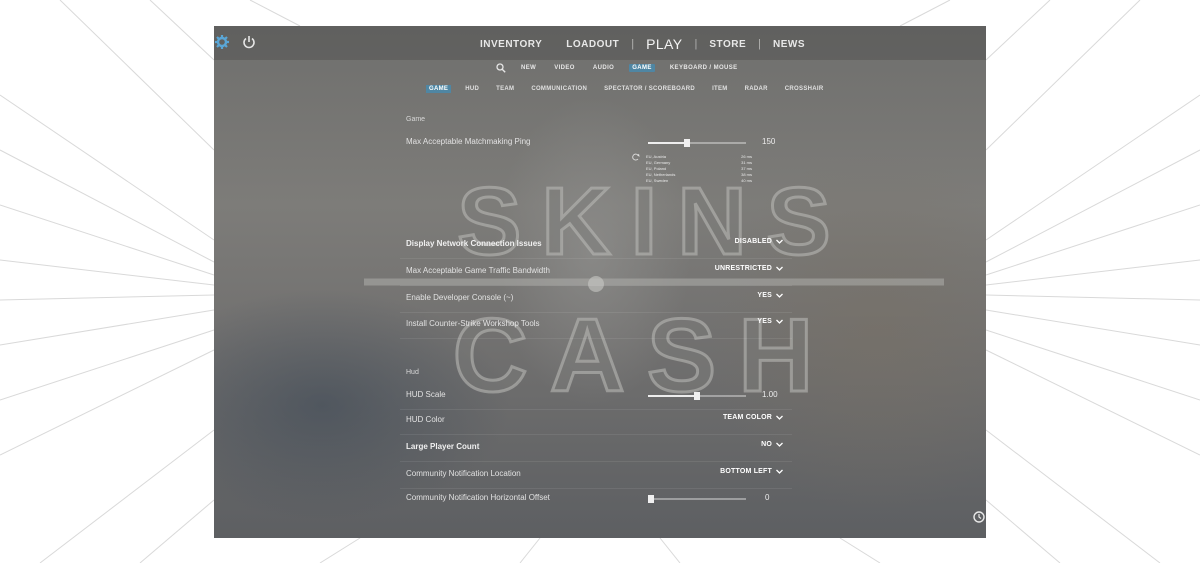 Image resolution: width=1200 pixels, height=563 pixels. I want to click on dropdown-value: DISABLED, so click(753, 241).